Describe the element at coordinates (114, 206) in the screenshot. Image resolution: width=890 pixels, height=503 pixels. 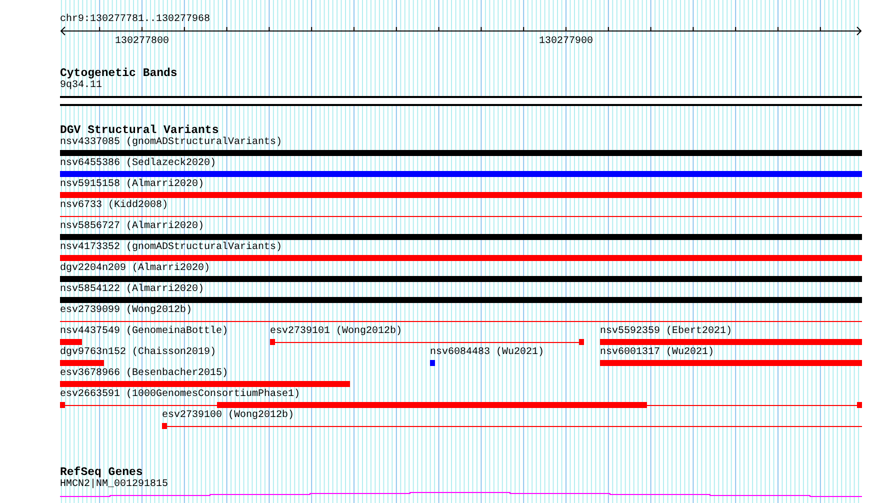
I see `variant-label: nsv6733 (Kidd2008)` at that location.